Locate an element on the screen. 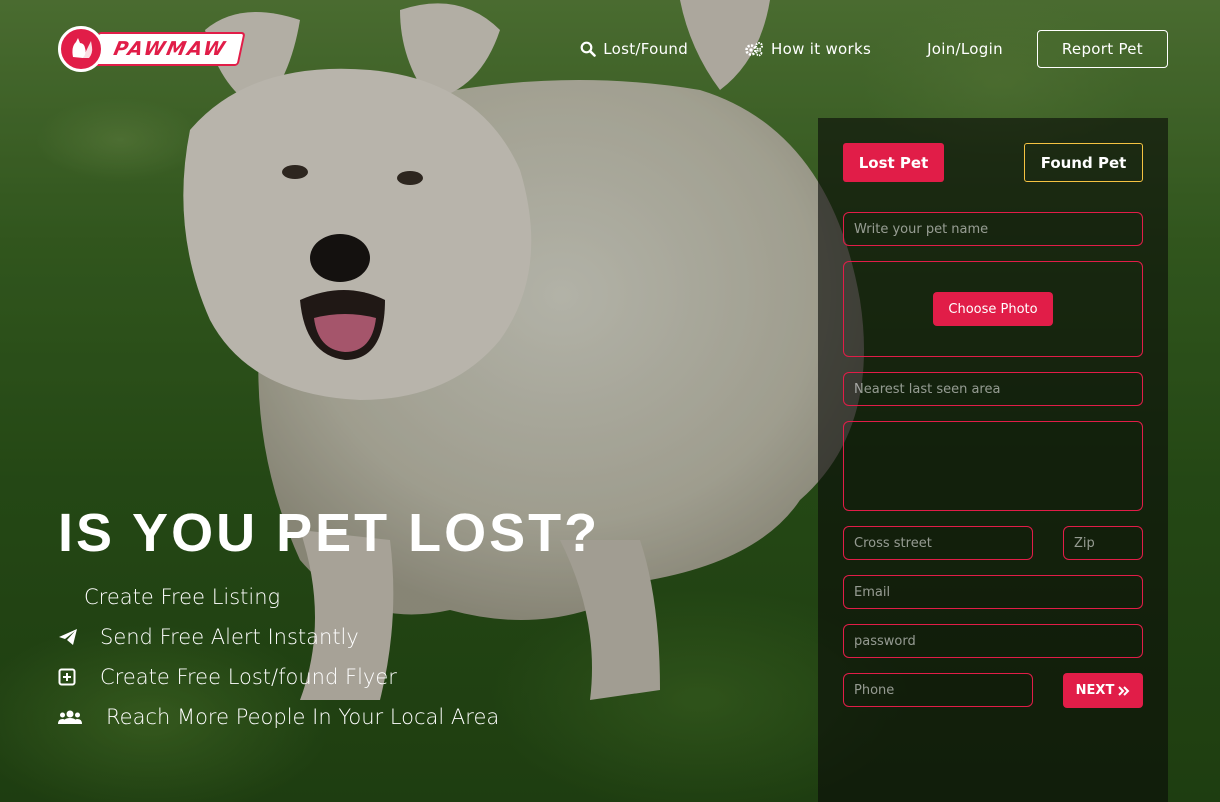 This screenshot has height=802, width=1220. nav-join-login-label: Join/Login is located at coordinates (965, 49).